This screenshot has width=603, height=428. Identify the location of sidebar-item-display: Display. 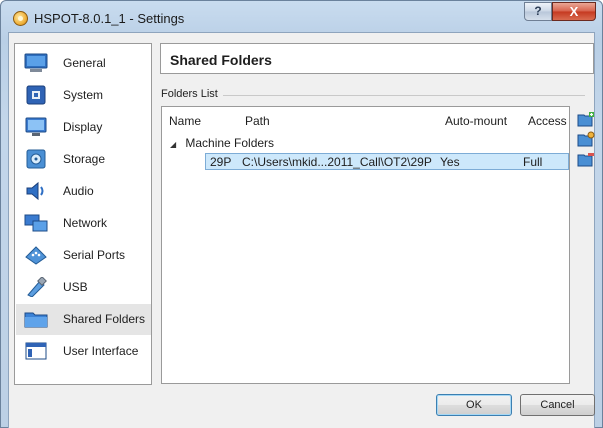
(83, 127).